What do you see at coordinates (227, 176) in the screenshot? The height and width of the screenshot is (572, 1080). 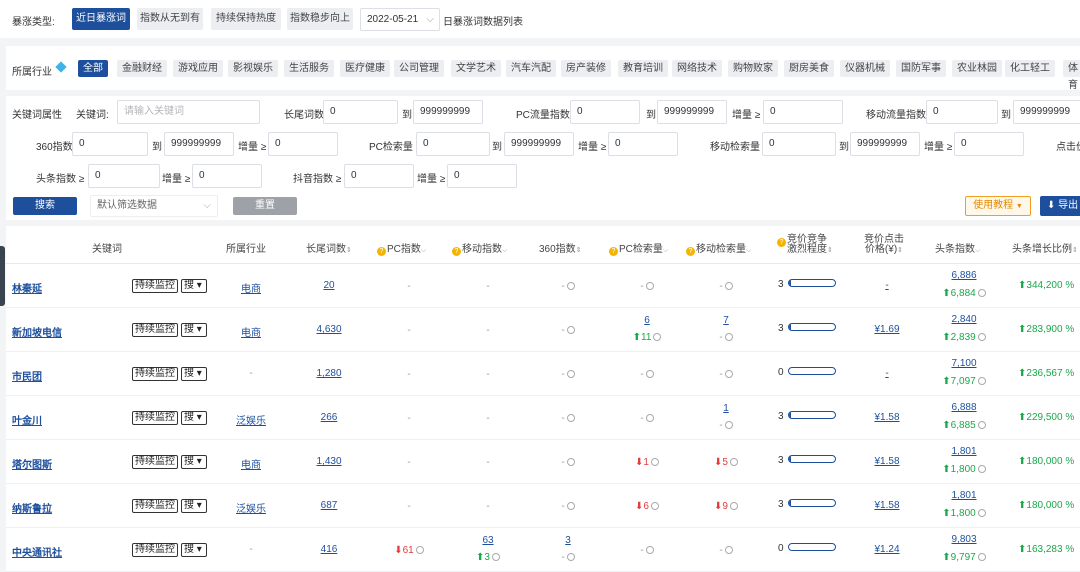 I see `toutiao-inc-input: 0` at bounding box center [227, 176].